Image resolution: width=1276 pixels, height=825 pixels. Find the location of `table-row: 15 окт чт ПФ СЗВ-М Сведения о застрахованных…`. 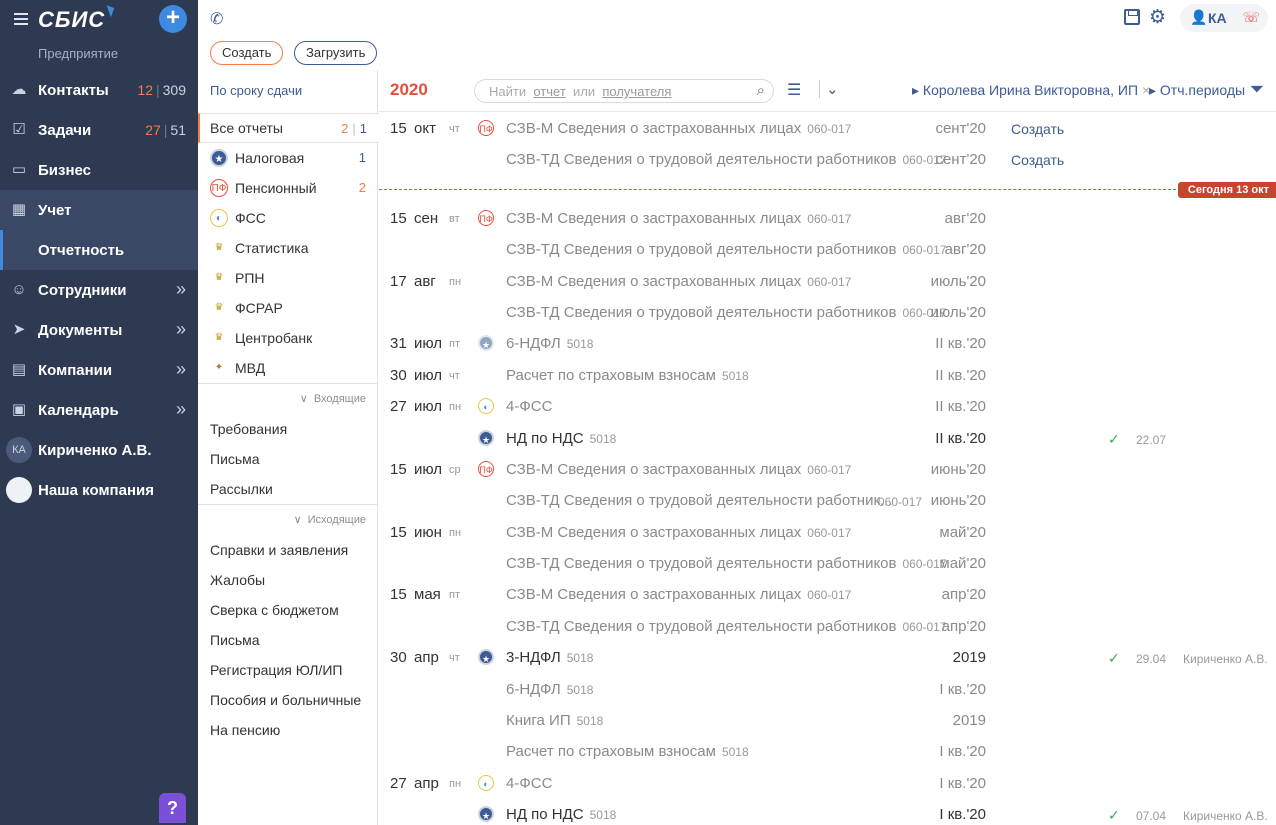

table-row: 15 окт чт ПФ СЗВ-М Сведения о застрахованных… is located at coordinates (827, 128).